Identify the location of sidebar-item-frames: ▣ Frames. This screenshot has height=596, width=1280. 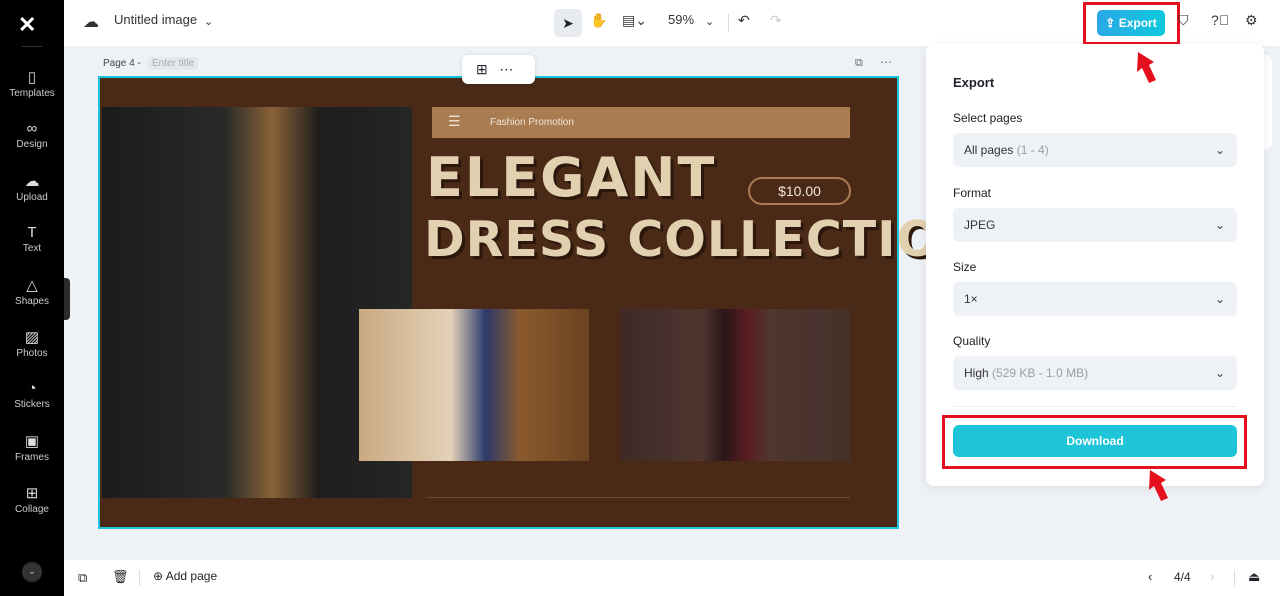
(32, 447).